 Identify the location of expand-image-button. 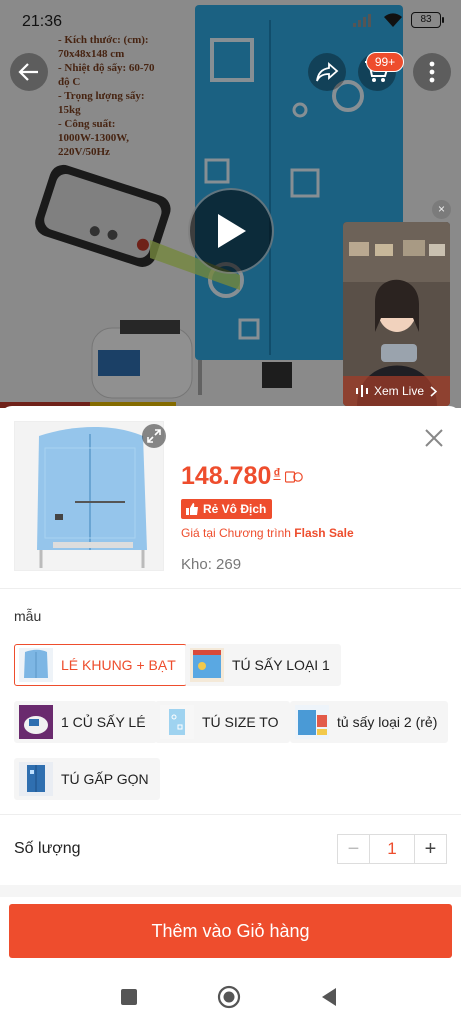
(154, 436).